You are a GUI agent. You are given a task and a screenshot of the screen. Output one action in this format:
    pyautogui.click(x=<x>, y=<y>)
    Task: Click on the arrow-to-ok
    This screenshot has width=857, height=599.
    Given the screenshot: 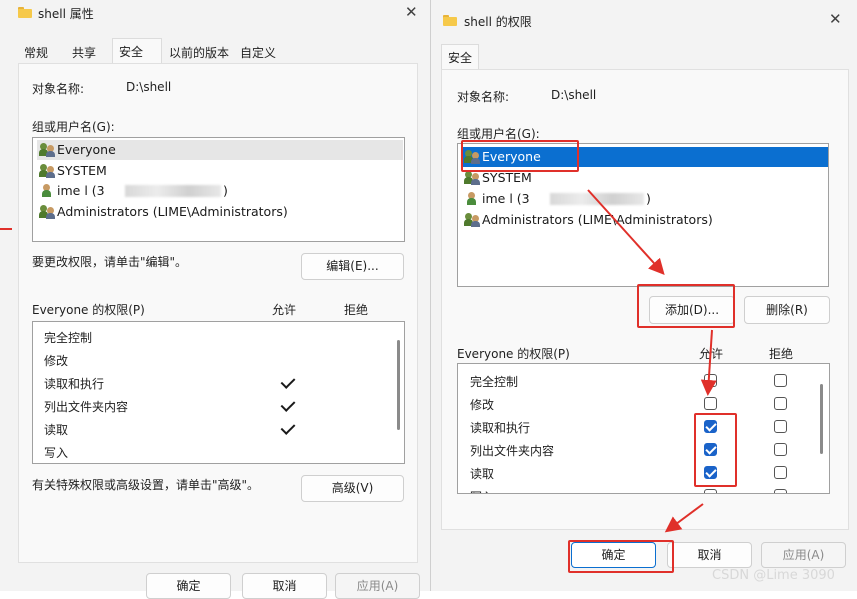 What is the action you would take?
    pyautogui.click(x=684, y=518)
    